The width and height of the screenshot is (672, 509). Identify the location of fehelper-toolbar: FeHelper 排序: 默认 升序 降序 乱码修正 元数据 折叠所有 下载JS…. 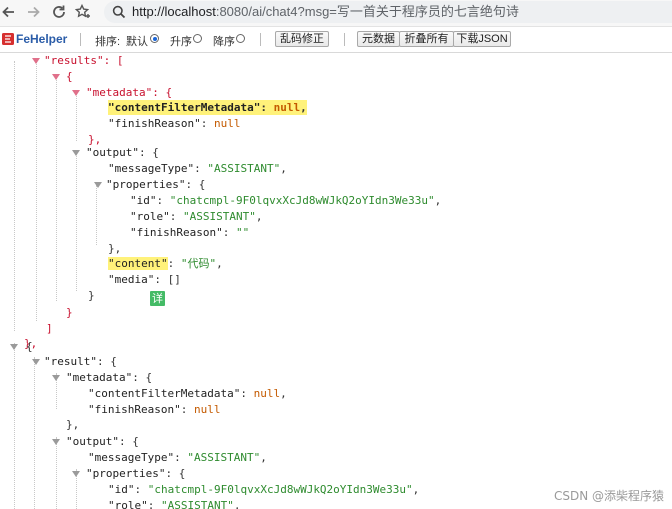
(336, 40).